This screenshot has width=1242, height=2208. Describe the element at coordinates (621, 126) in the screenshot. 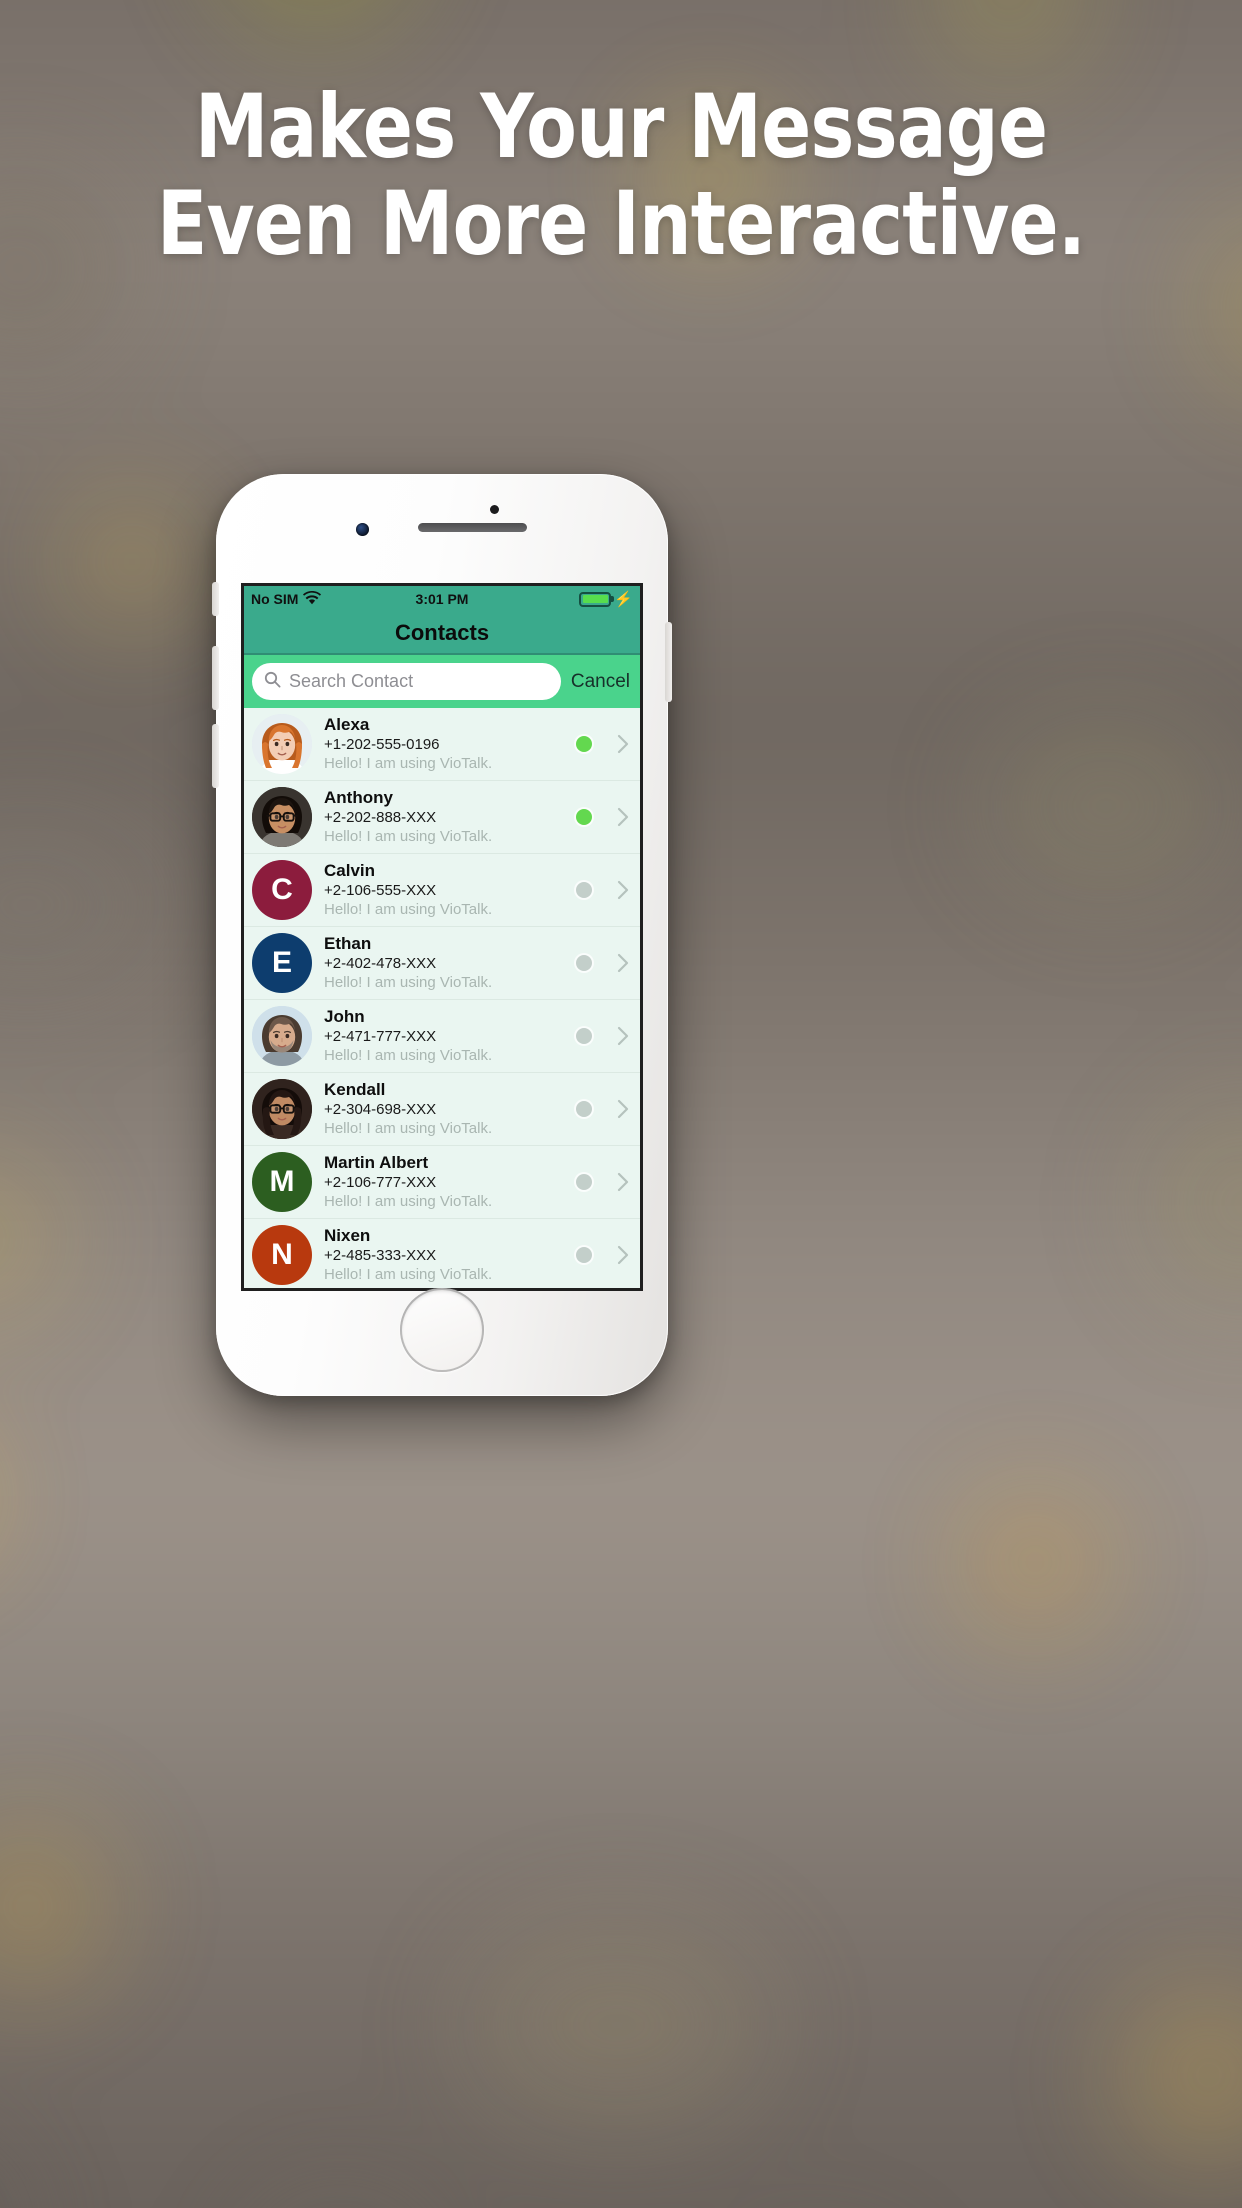

I see `headline-line-1: Makes Your Message` at that location.